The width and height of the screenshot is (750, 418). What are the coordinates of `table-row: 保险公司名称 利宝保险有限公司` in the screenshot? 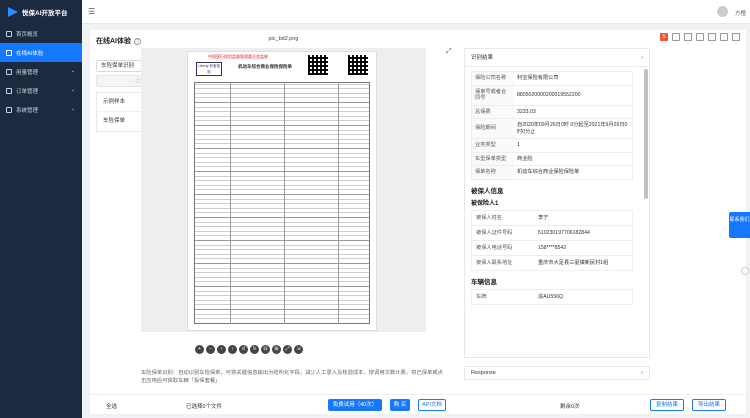 It's located at (552, 78).